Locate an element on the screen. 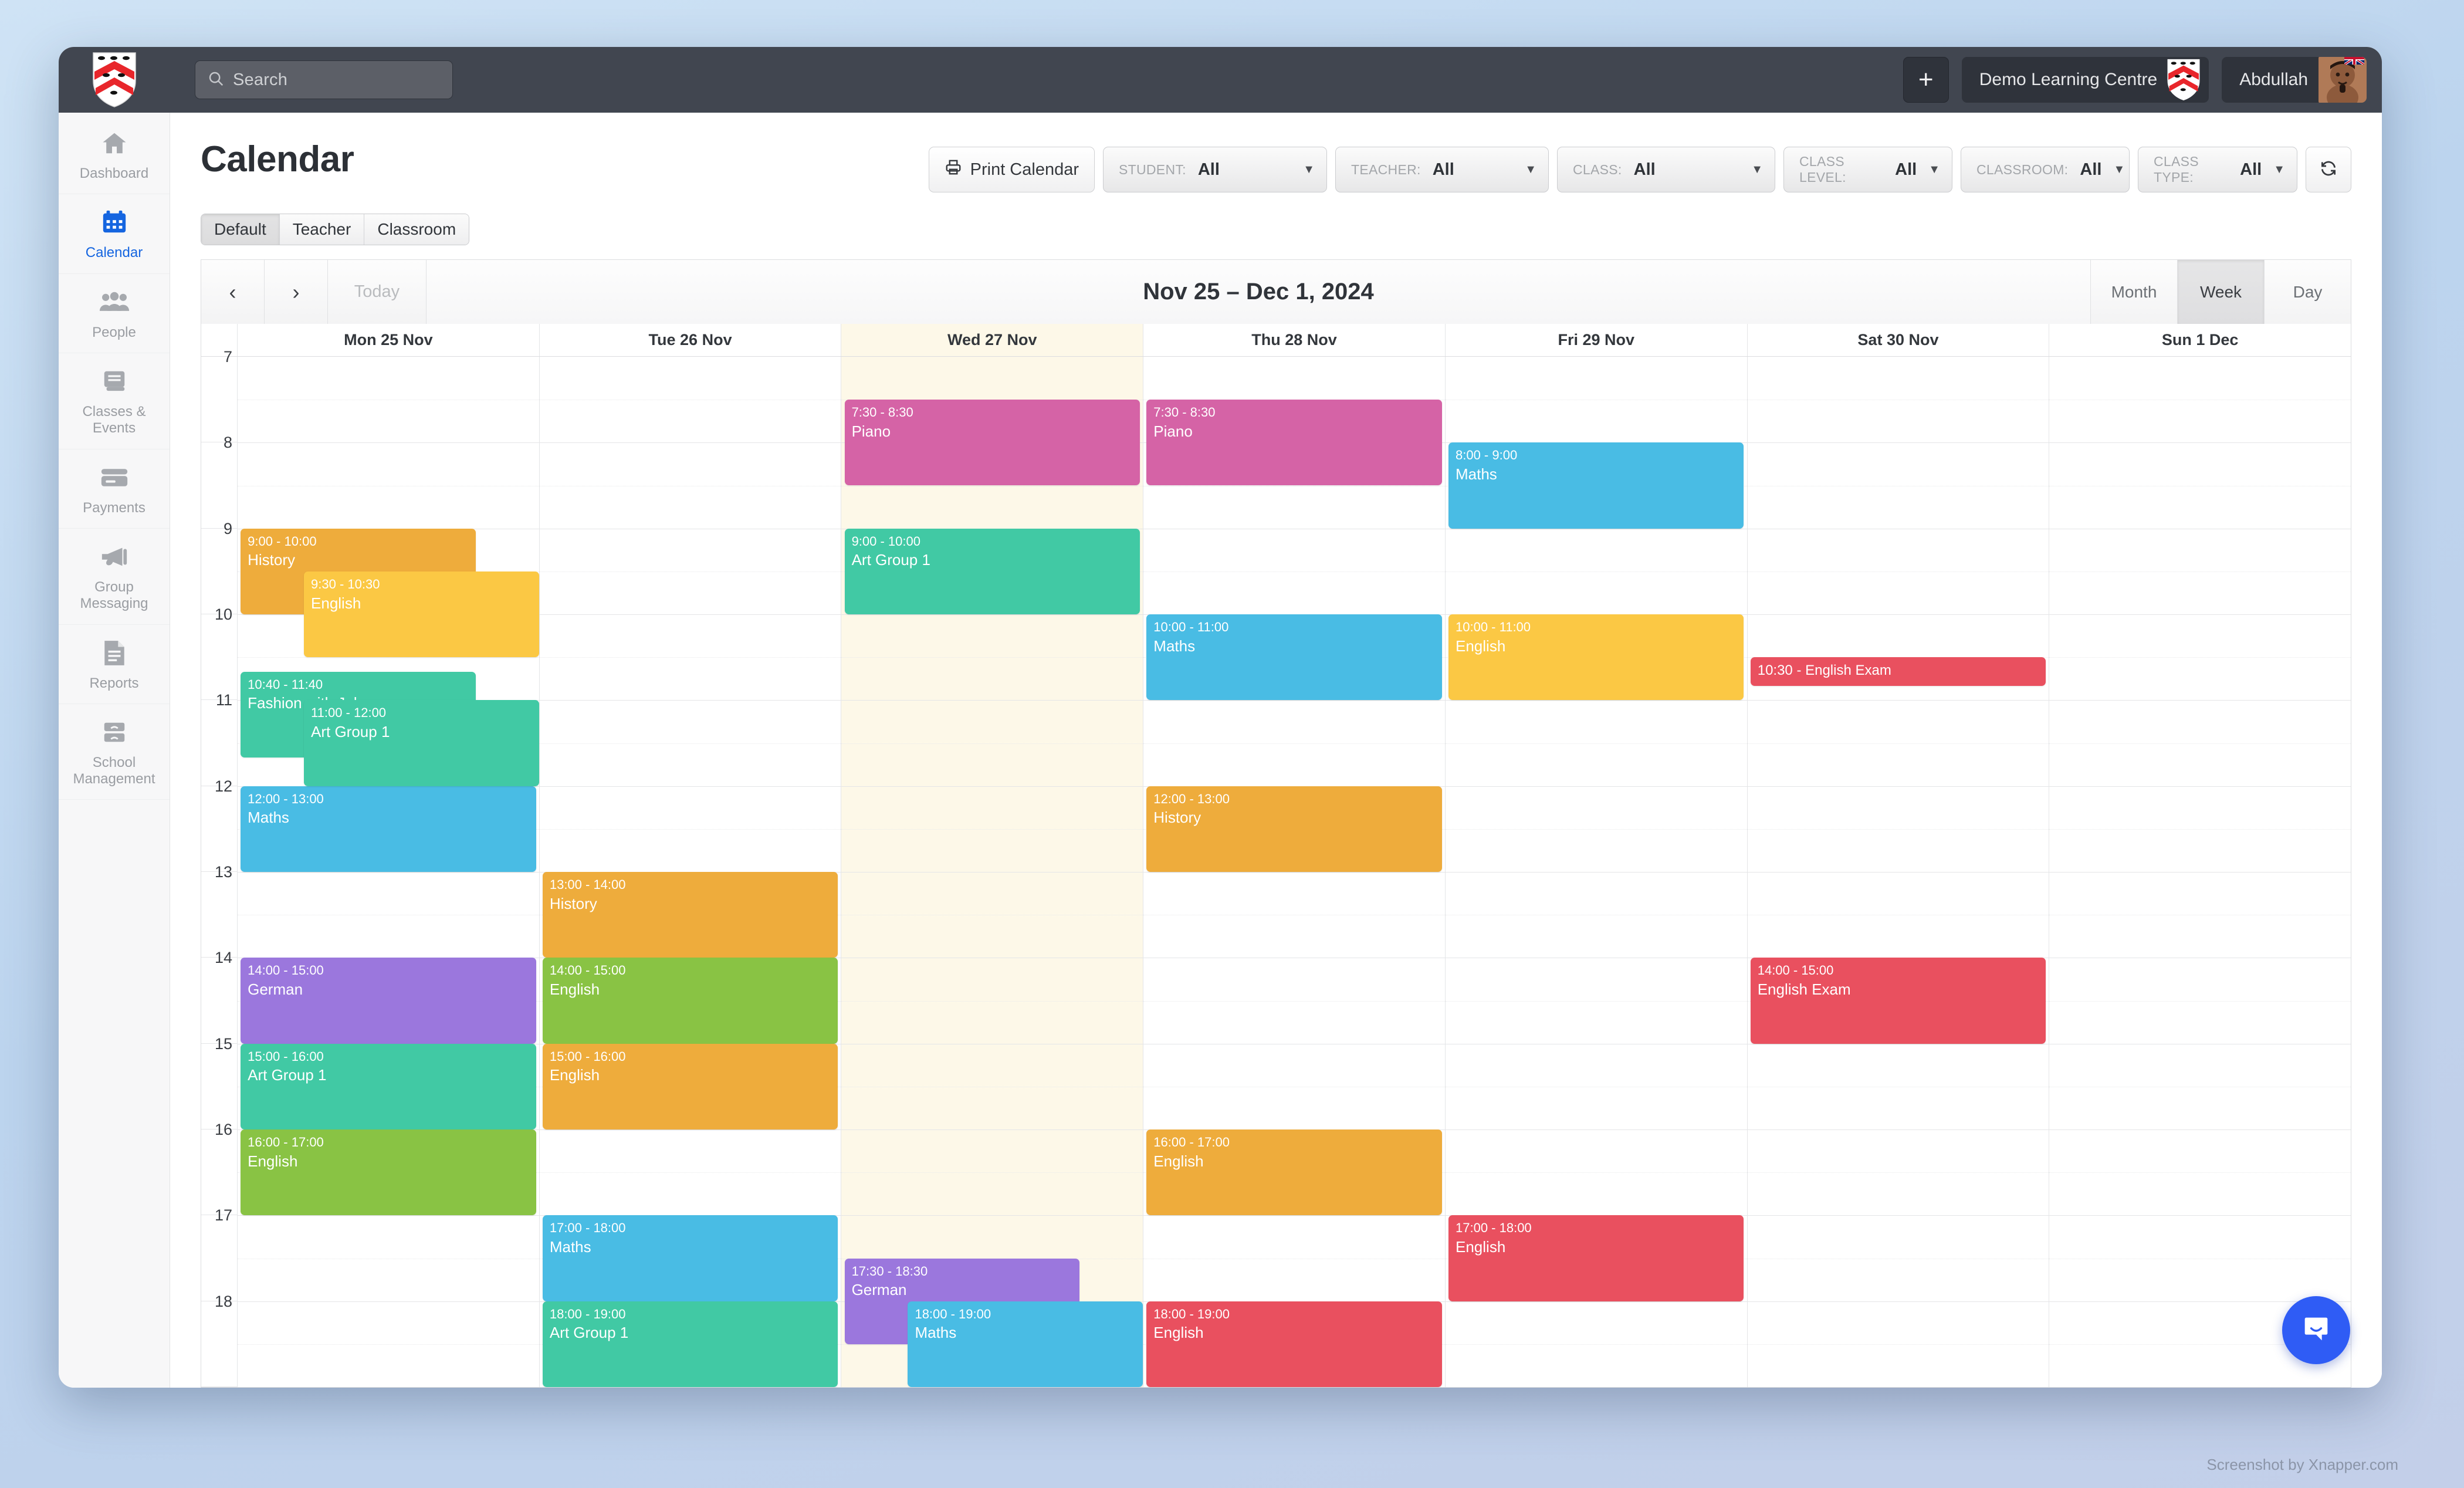  calendar-event: 18:00 - 19:00 Maths is located at coordinates (1025, 1344).